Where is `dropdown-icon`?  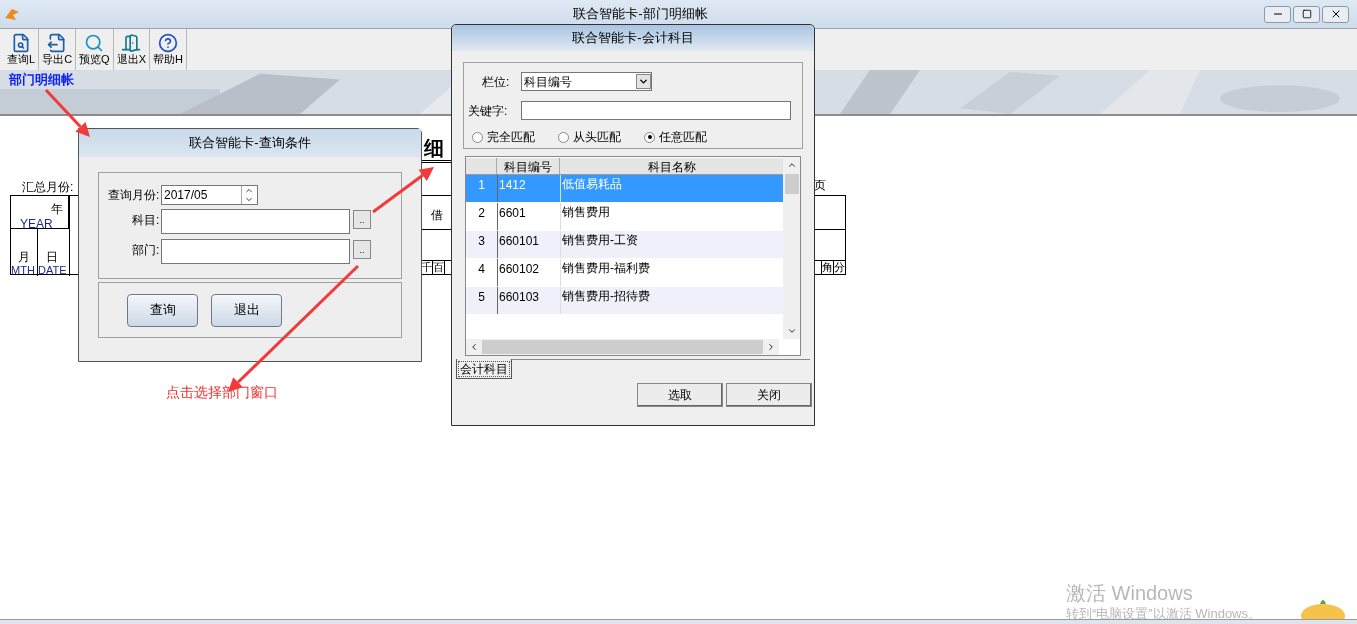 dropdown-icon is located at coordinates (643, 81).